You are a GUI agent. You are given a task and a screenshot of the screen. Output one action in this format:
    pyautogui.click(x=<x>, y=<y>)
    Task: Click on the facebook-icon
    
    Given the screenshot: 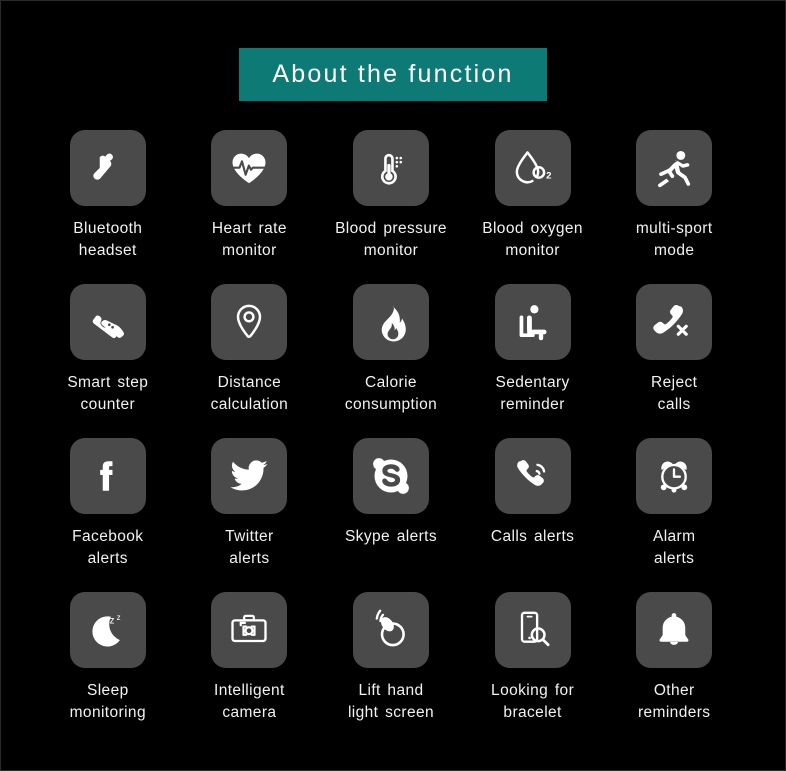 What is the action you would take?
    pyautogui.click(x=107, y=476)
    